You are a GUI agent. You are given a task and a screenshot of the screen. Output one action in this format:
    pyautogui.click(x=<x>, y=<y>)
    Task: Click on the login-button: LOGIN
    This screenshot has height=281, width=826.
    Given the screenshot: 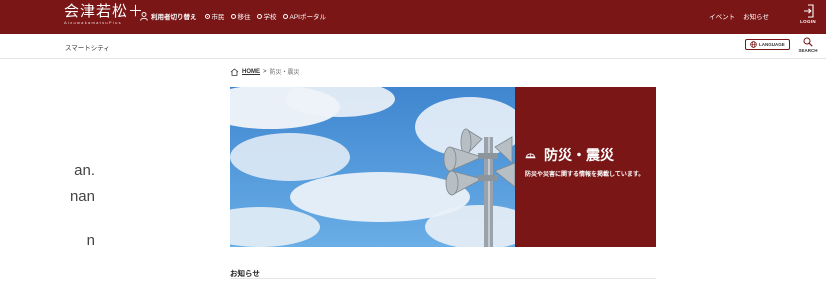 What is the action you would take?
    pyautogui.click(x=808, y=14)
    